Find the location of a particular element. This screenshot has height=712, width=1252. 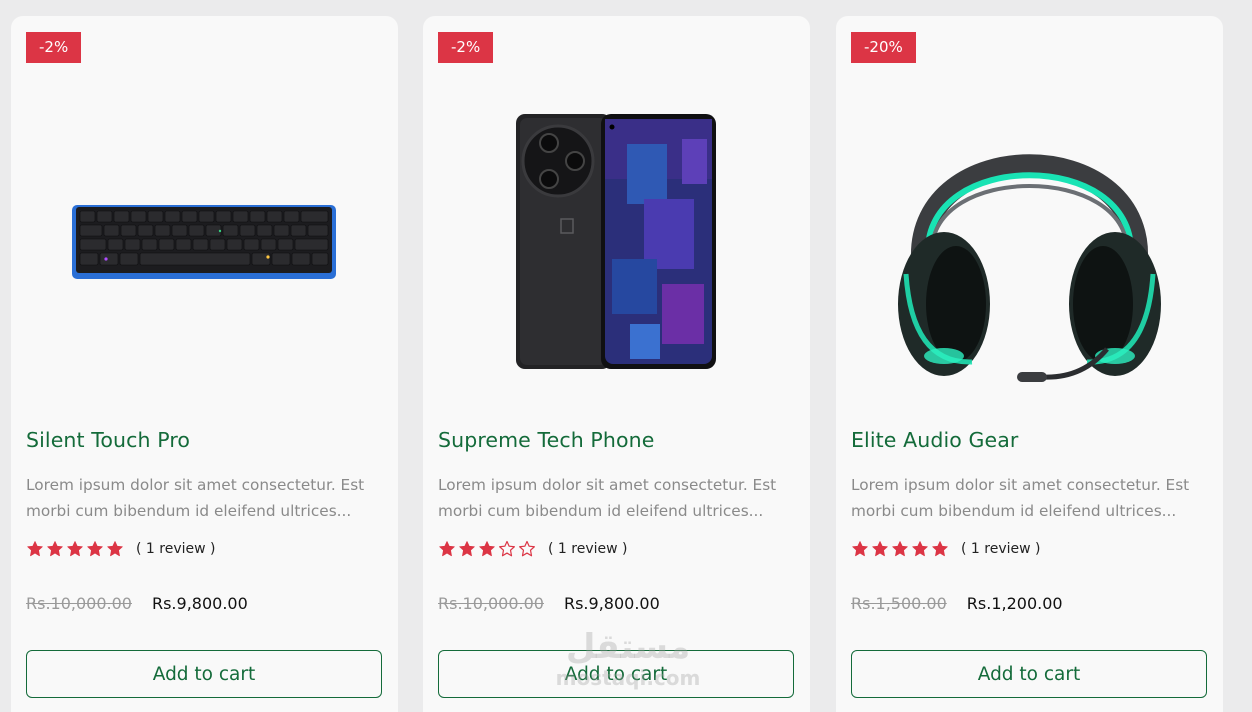

price-block: Rs.1,500.00 Rs.1,200.00 is located at coordinates (957, 603).